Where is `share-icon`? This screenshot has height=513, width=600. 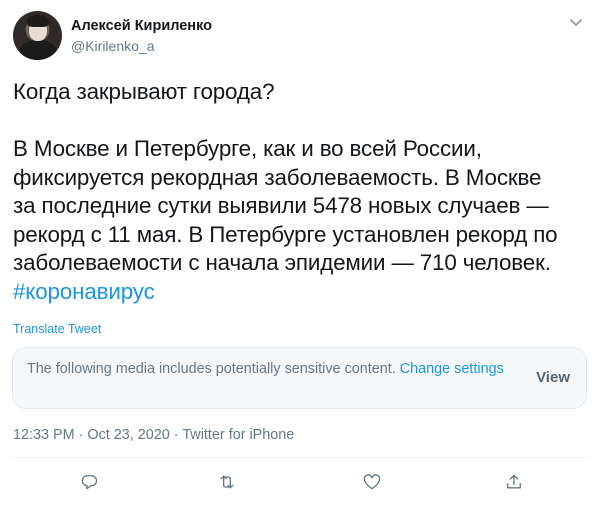 share-icon is located at coordinates (514, 482).